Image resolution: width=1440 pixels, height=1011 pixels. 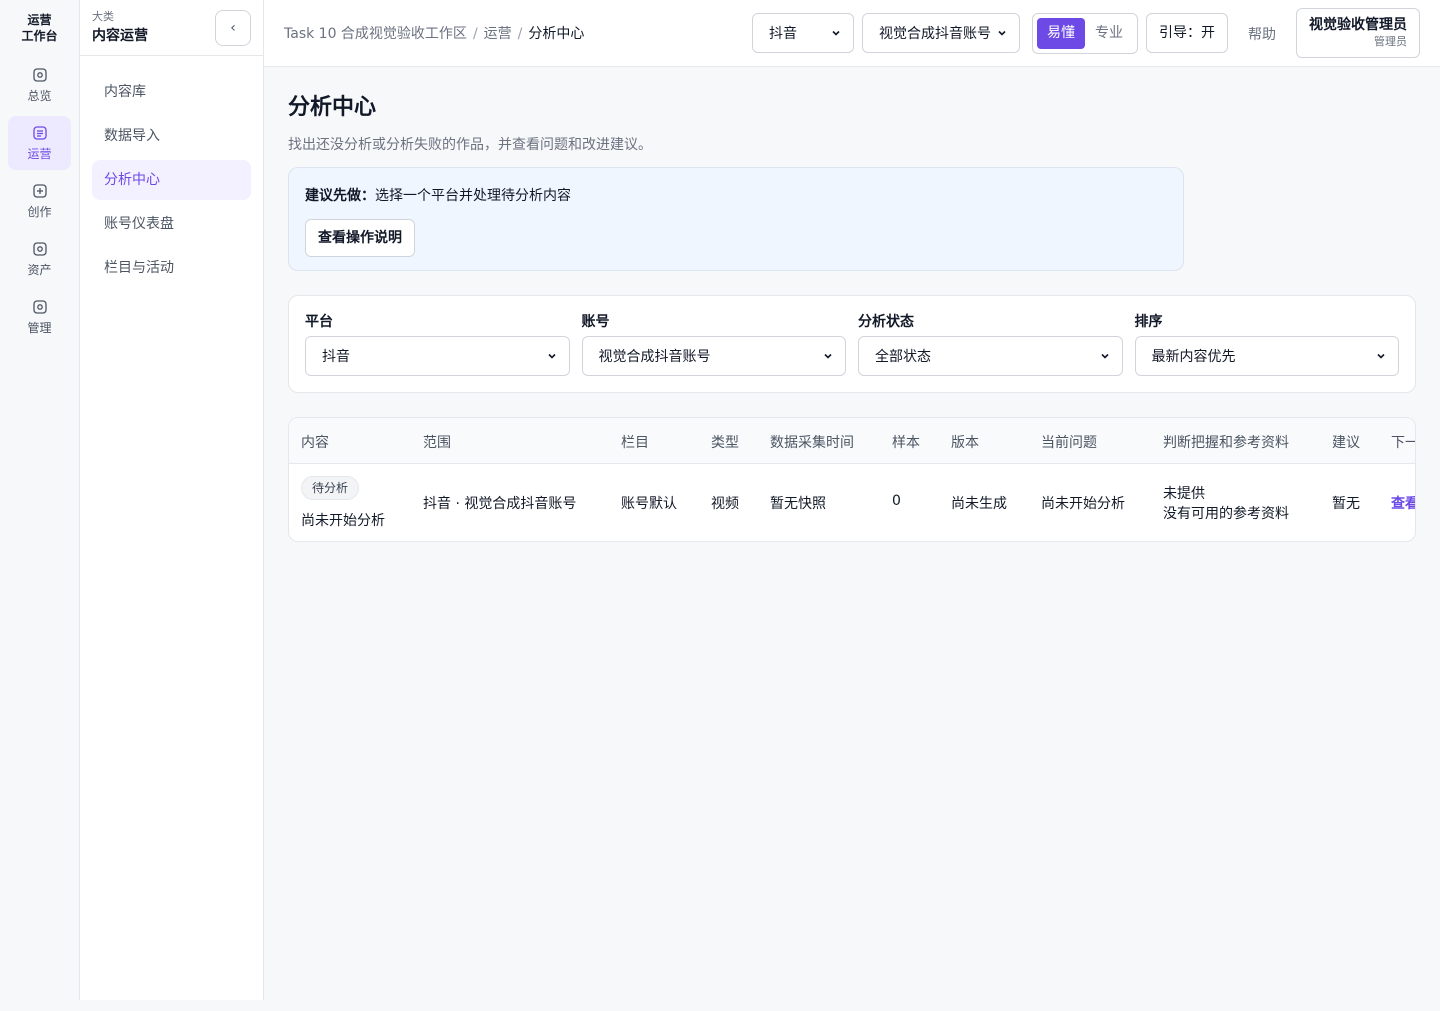 I want to click on suggestion-text: 建议先做：选择一个平台并处理待分析内容, so click(x=736, y=195).